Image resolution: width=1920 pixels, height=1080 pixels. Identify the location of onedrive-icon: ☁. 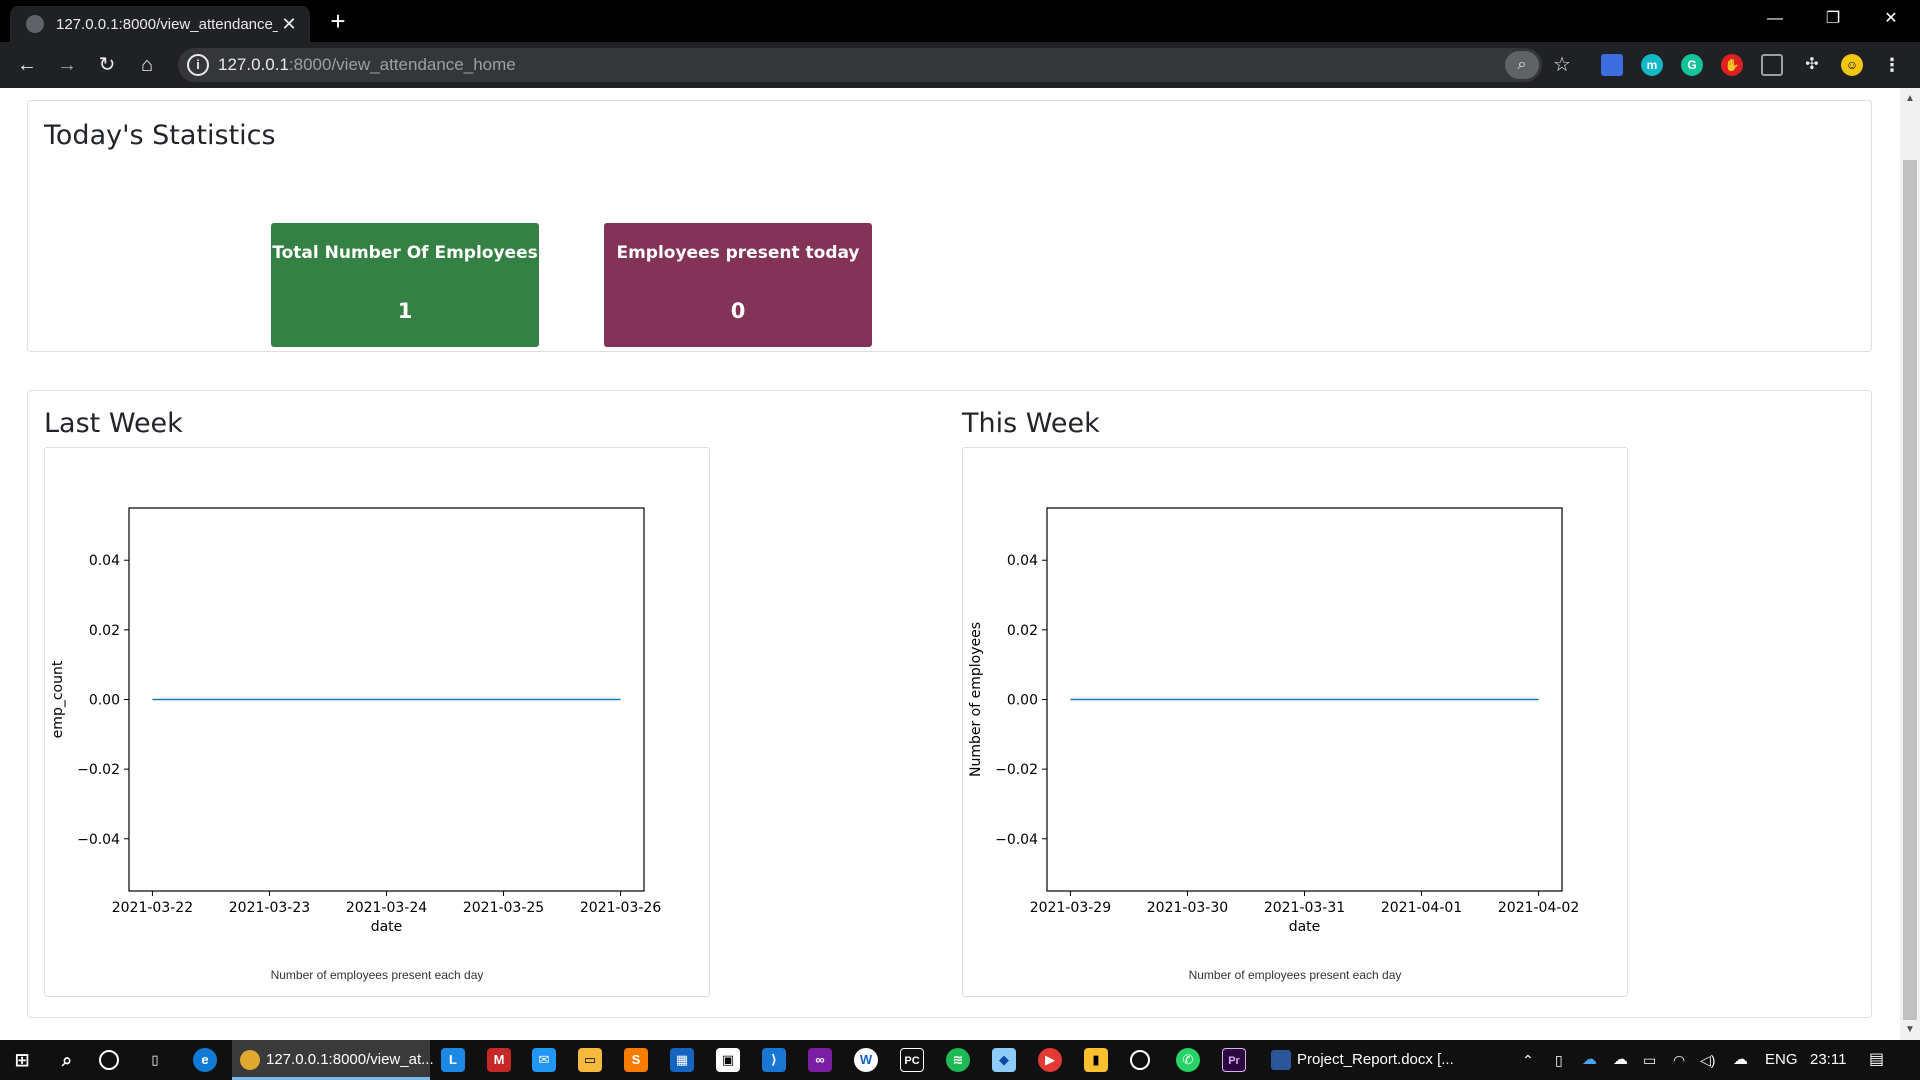
(1589, 1060).